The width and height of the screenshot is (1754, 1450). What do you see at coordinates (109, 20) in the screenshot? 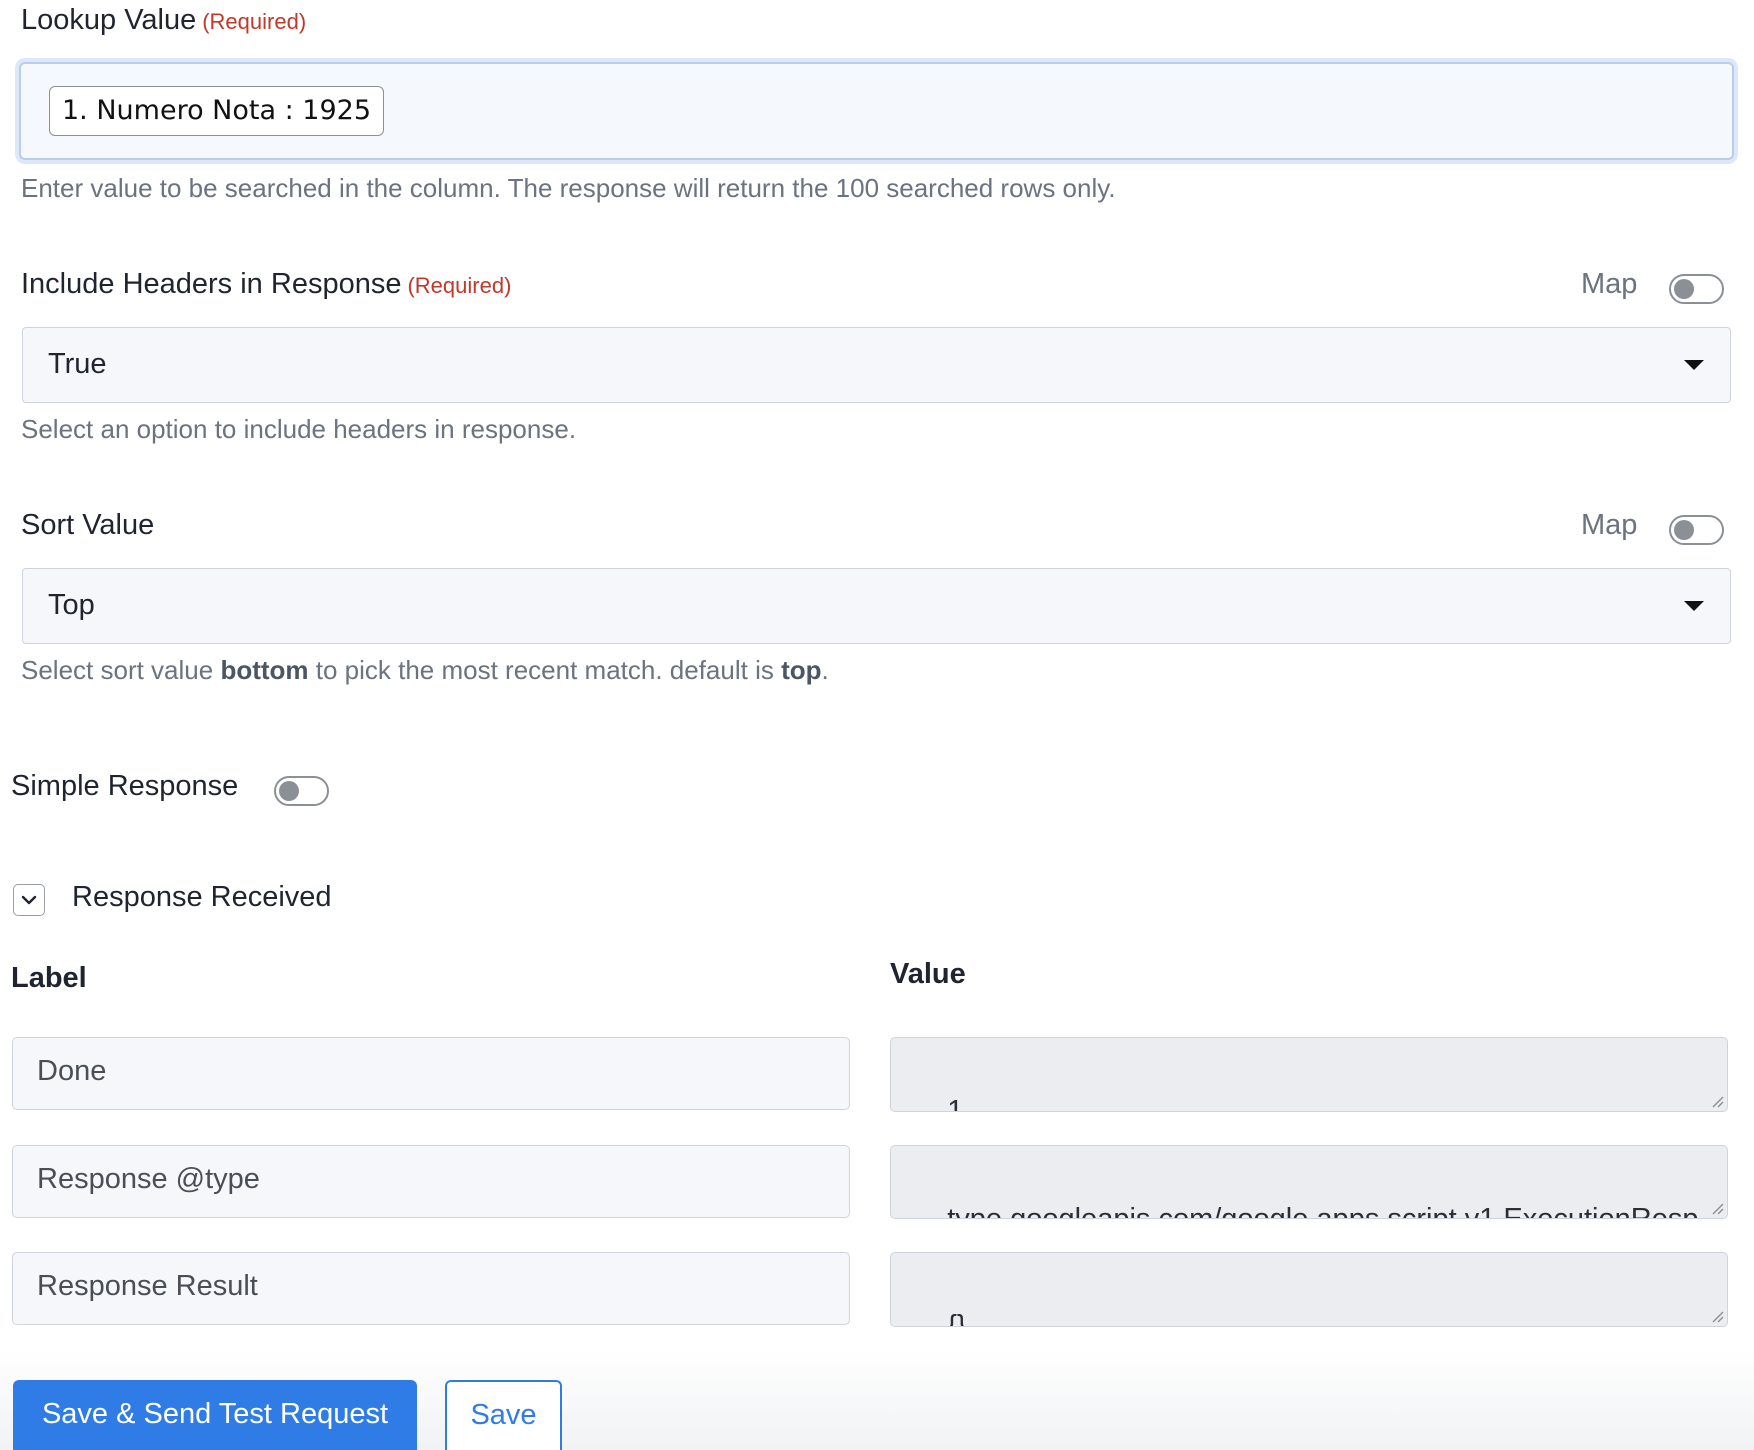
I see `lookup-value-label-text: Lookup Value` at bounding box center [109, 20].